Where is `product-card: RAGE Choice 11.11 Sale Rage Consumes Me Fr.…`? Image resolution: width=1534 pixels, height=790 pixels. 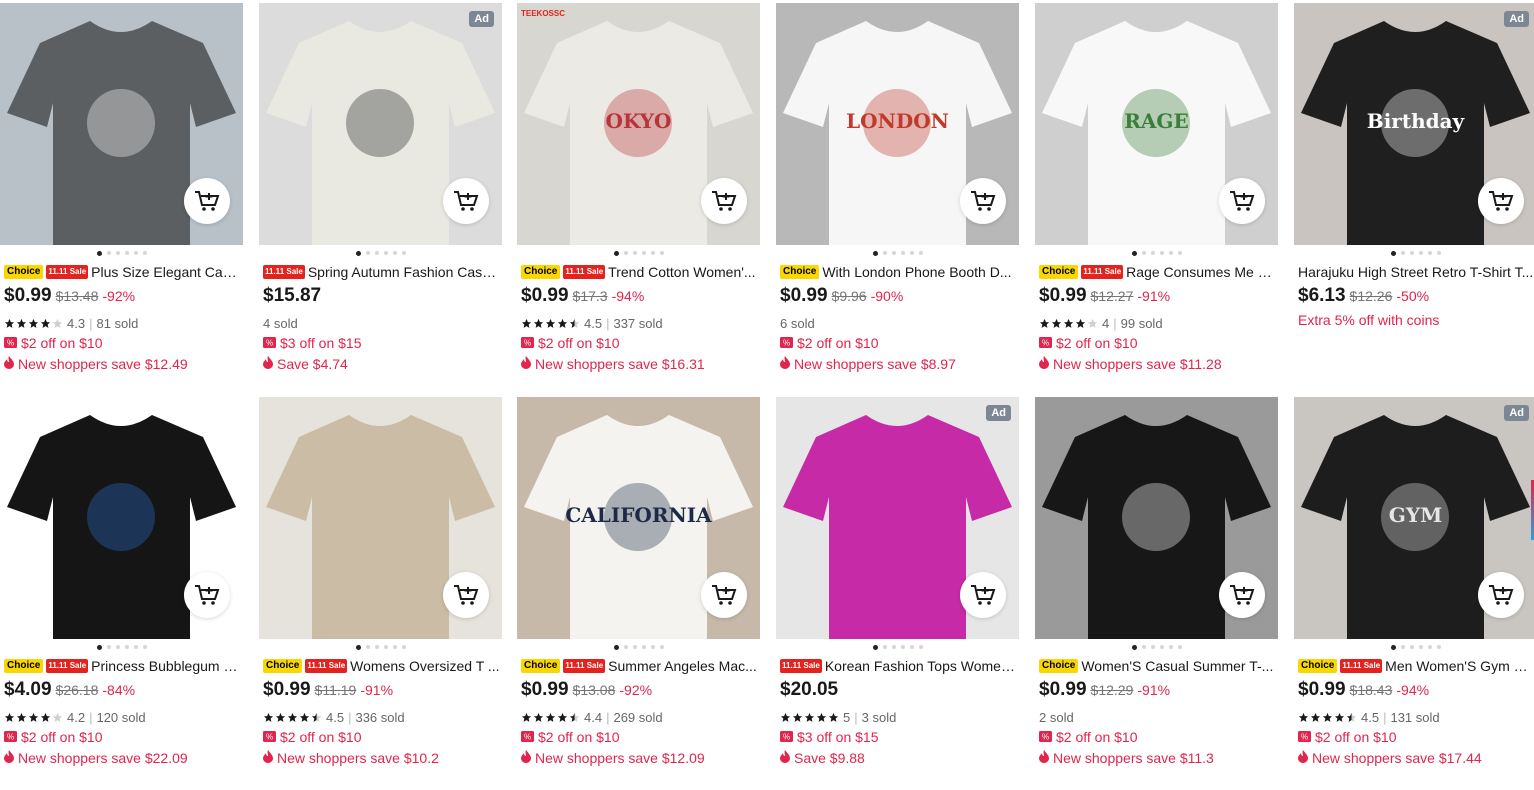 product-card: RAGE Choice 11.11 Sale Rage Consumes Me Fr.… is located at coordinates (1156, 193).